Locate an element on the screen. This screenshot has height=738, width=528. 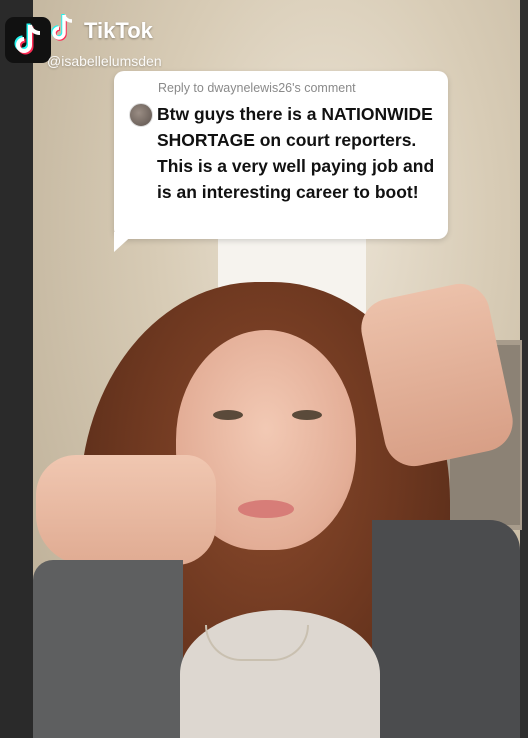
person-hand-left is located at coordinates (126, 510).